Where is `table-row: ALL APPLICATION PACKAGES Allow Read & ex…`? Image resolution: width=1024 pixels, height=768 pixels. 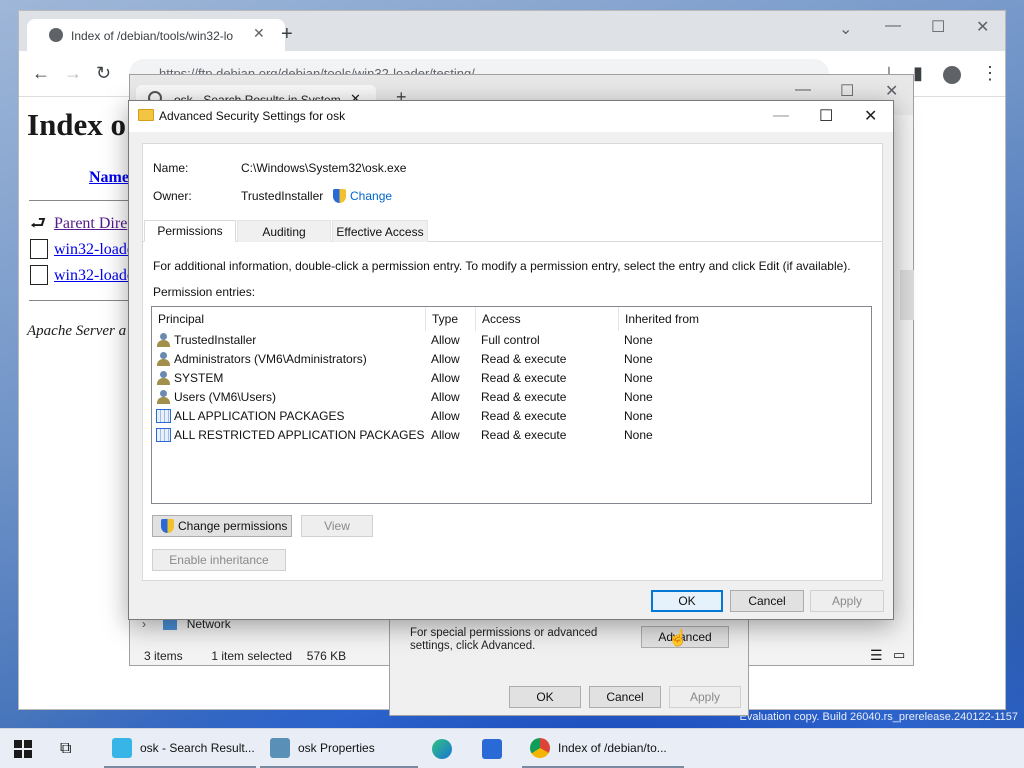
table-row: ALL APPLICATION PACKAGES Allow Read & ex… is located at coordinates (511, 416).